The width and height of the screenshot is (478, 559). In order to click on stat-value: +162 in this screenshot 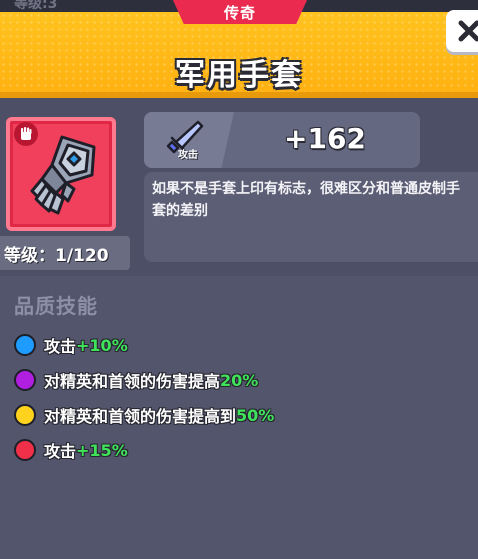, I will do `click(325, 138)`.